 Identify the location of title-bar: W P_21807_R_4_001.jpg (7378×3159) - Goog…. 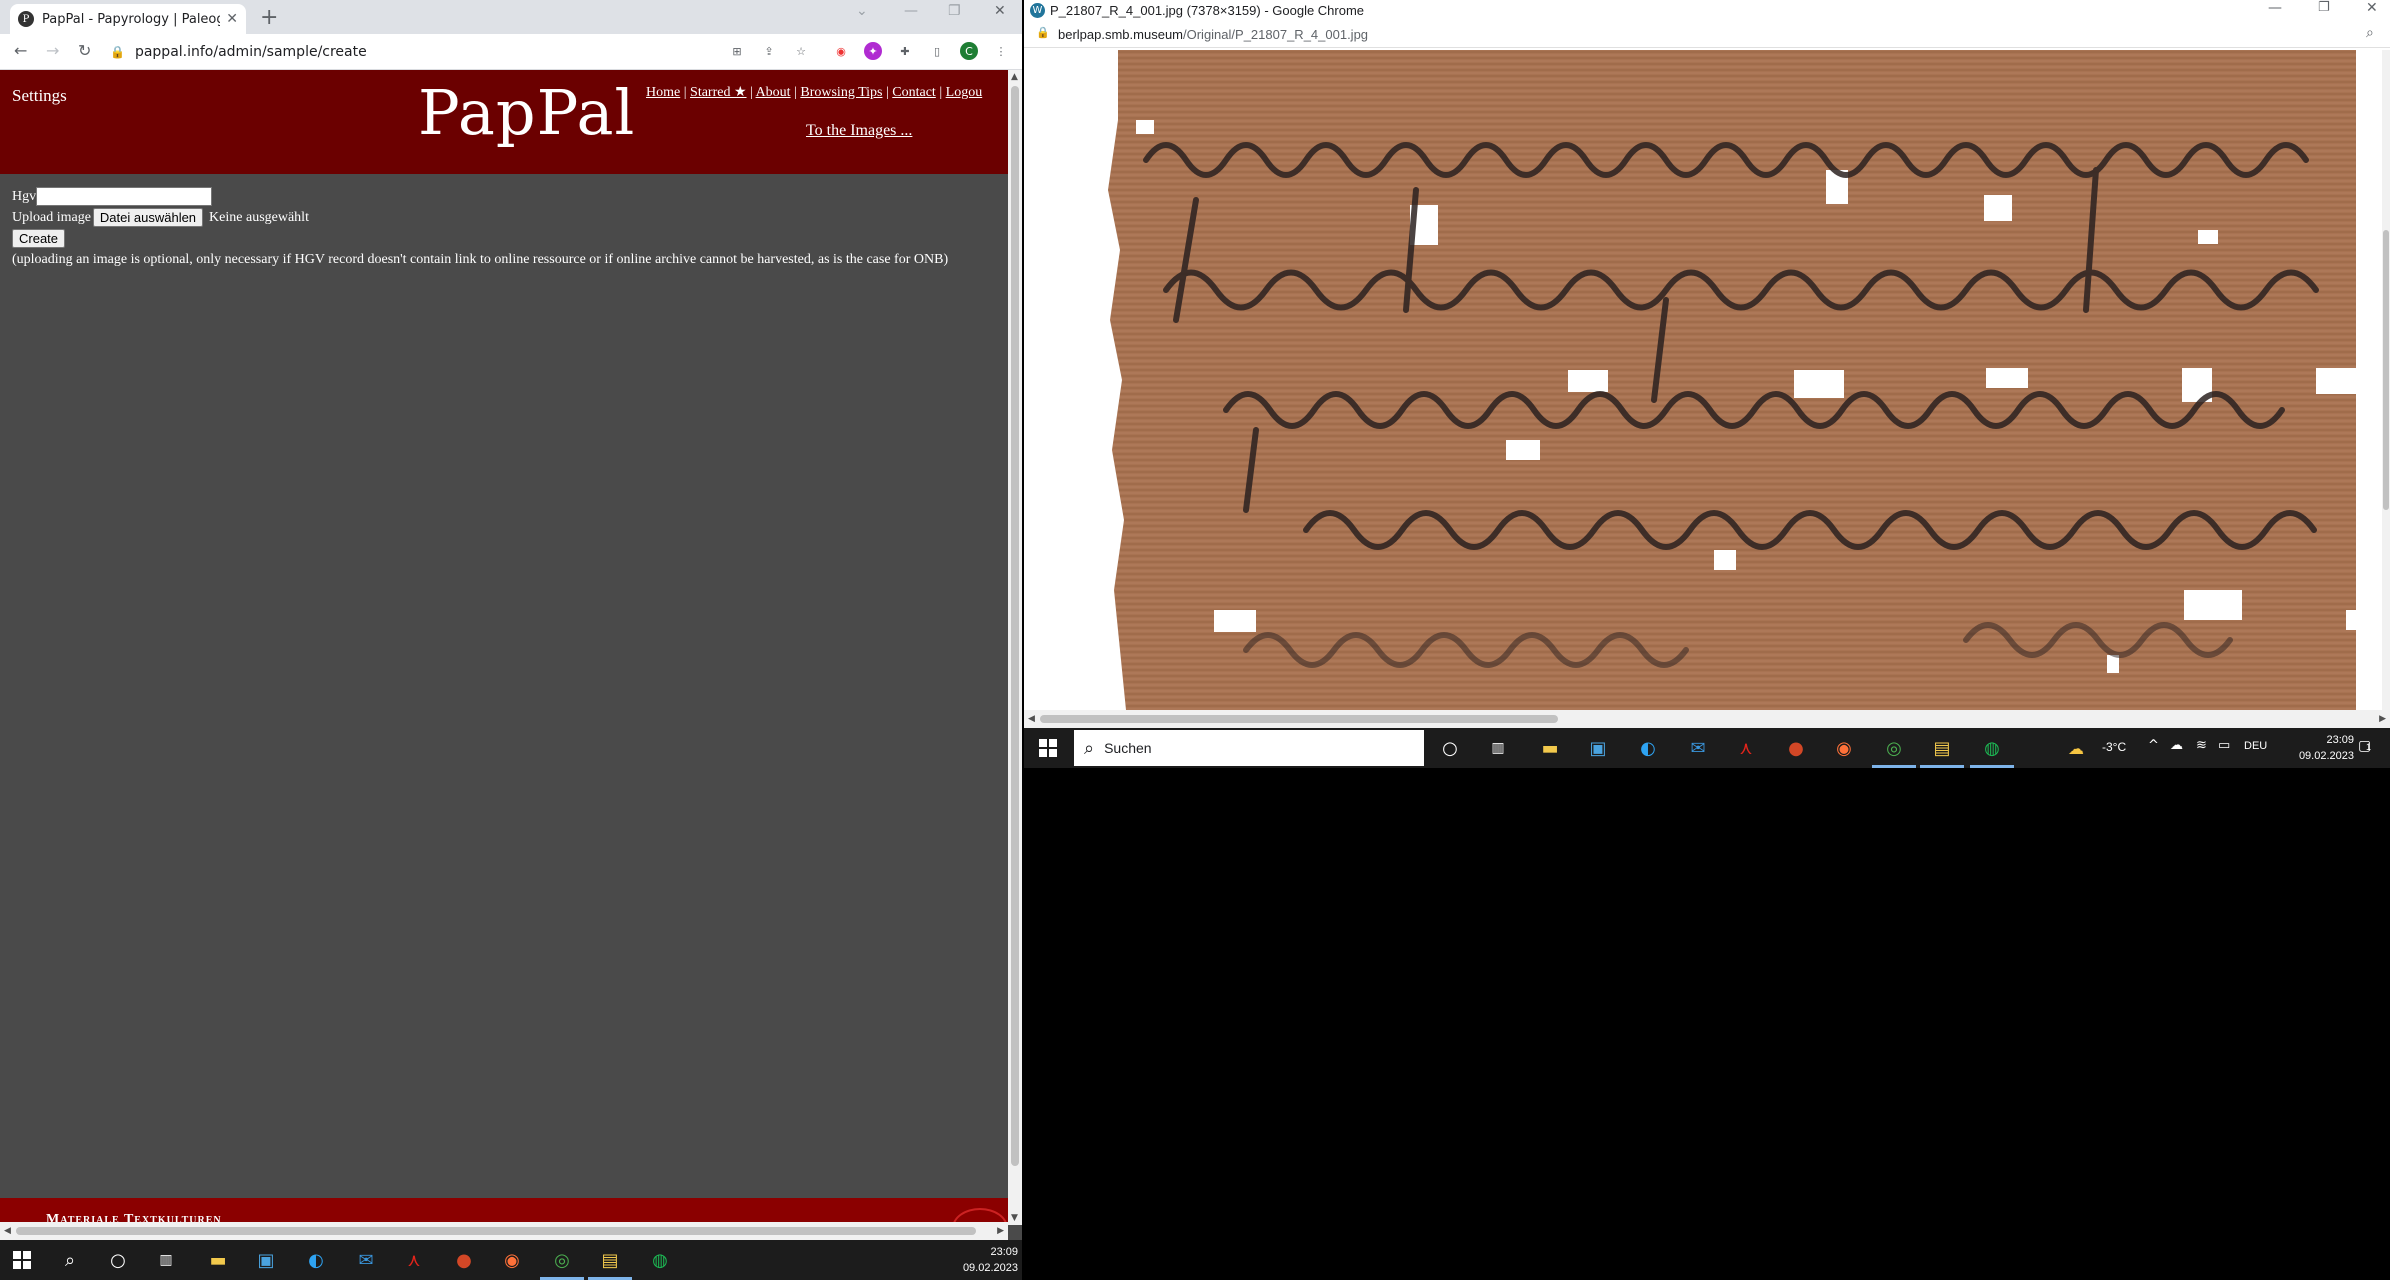
(1707, 11).